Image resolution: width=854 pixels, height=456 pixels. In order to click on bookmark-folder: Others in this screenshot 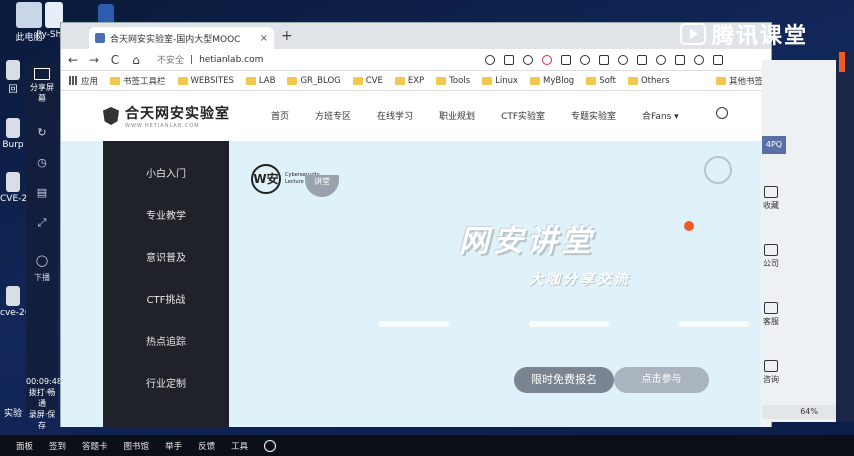, I will do `click(648, 80)`.